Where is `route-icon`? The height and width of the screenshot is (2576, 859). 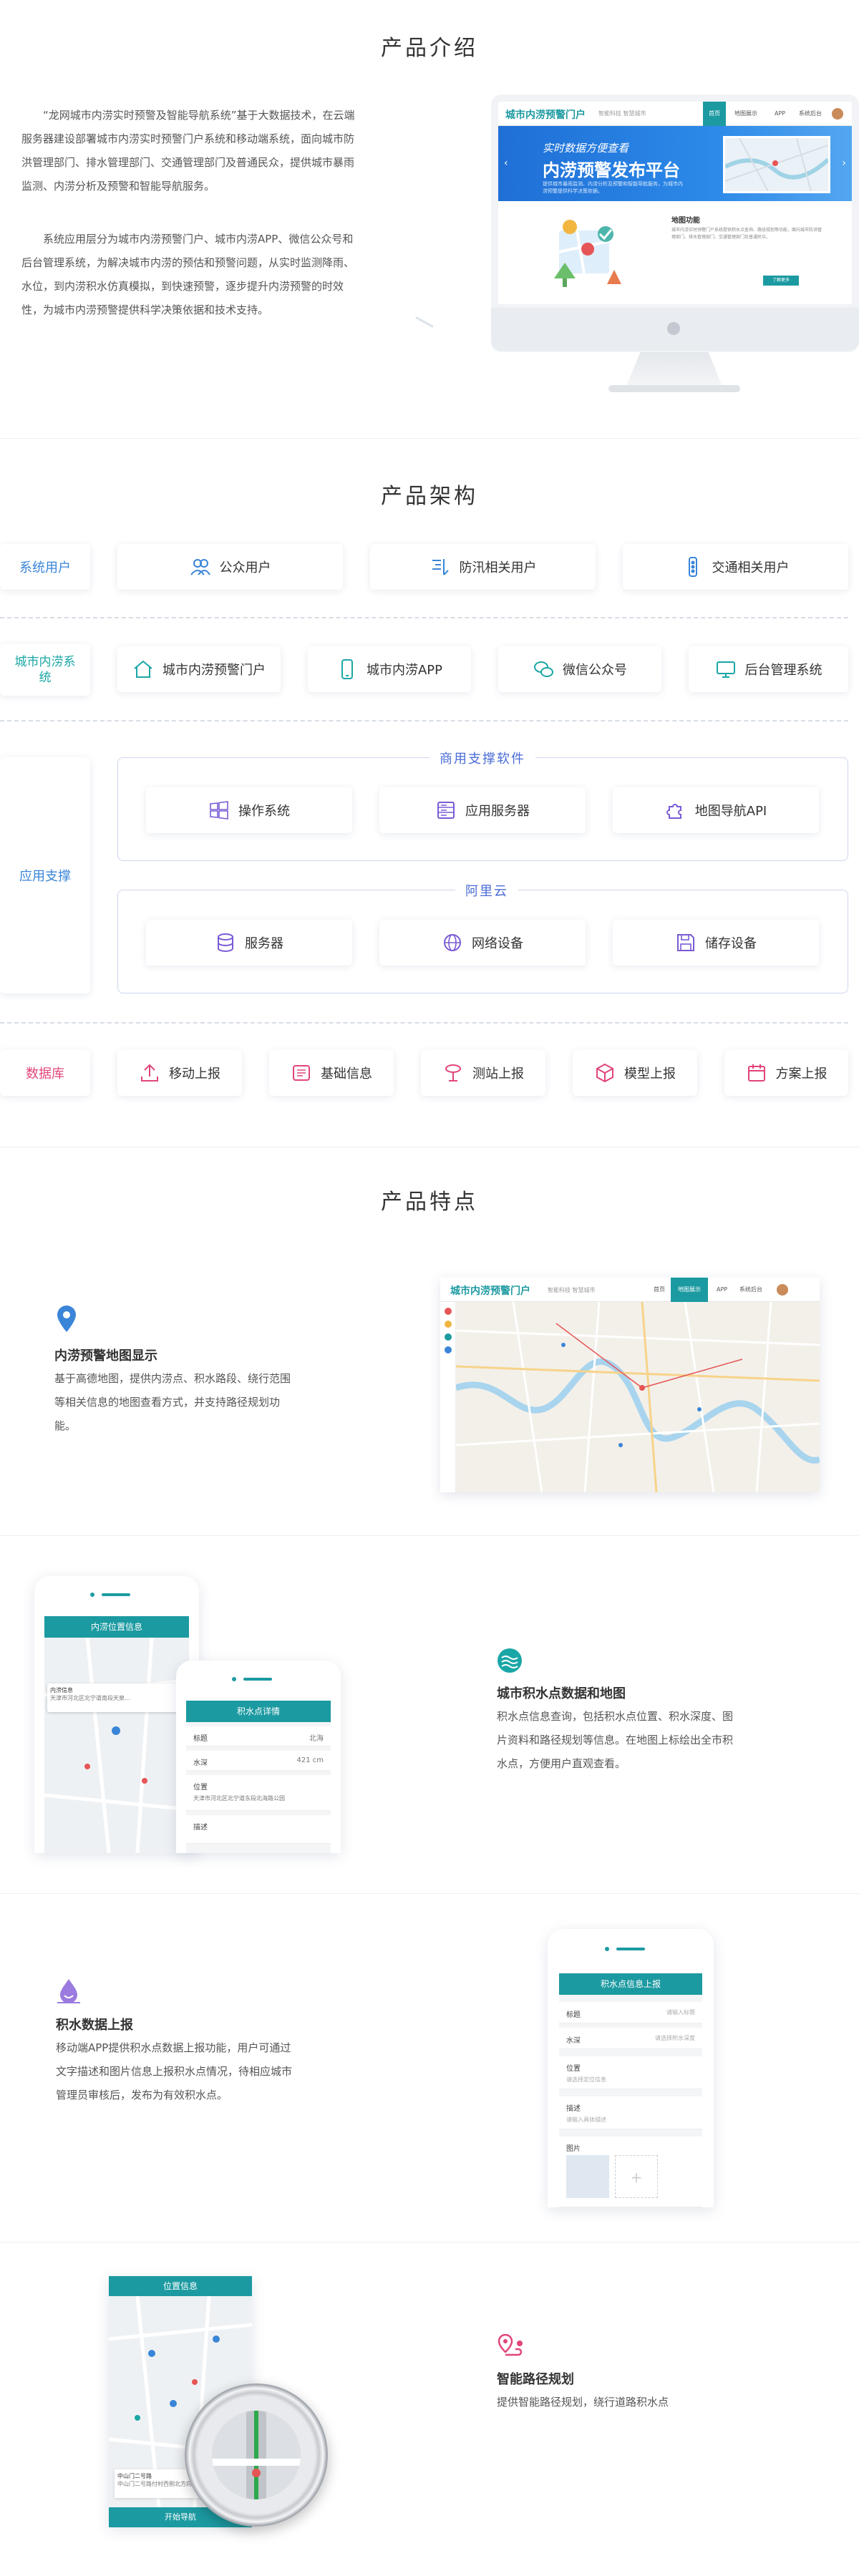
route-icon is located at coordinates (510, 2344).